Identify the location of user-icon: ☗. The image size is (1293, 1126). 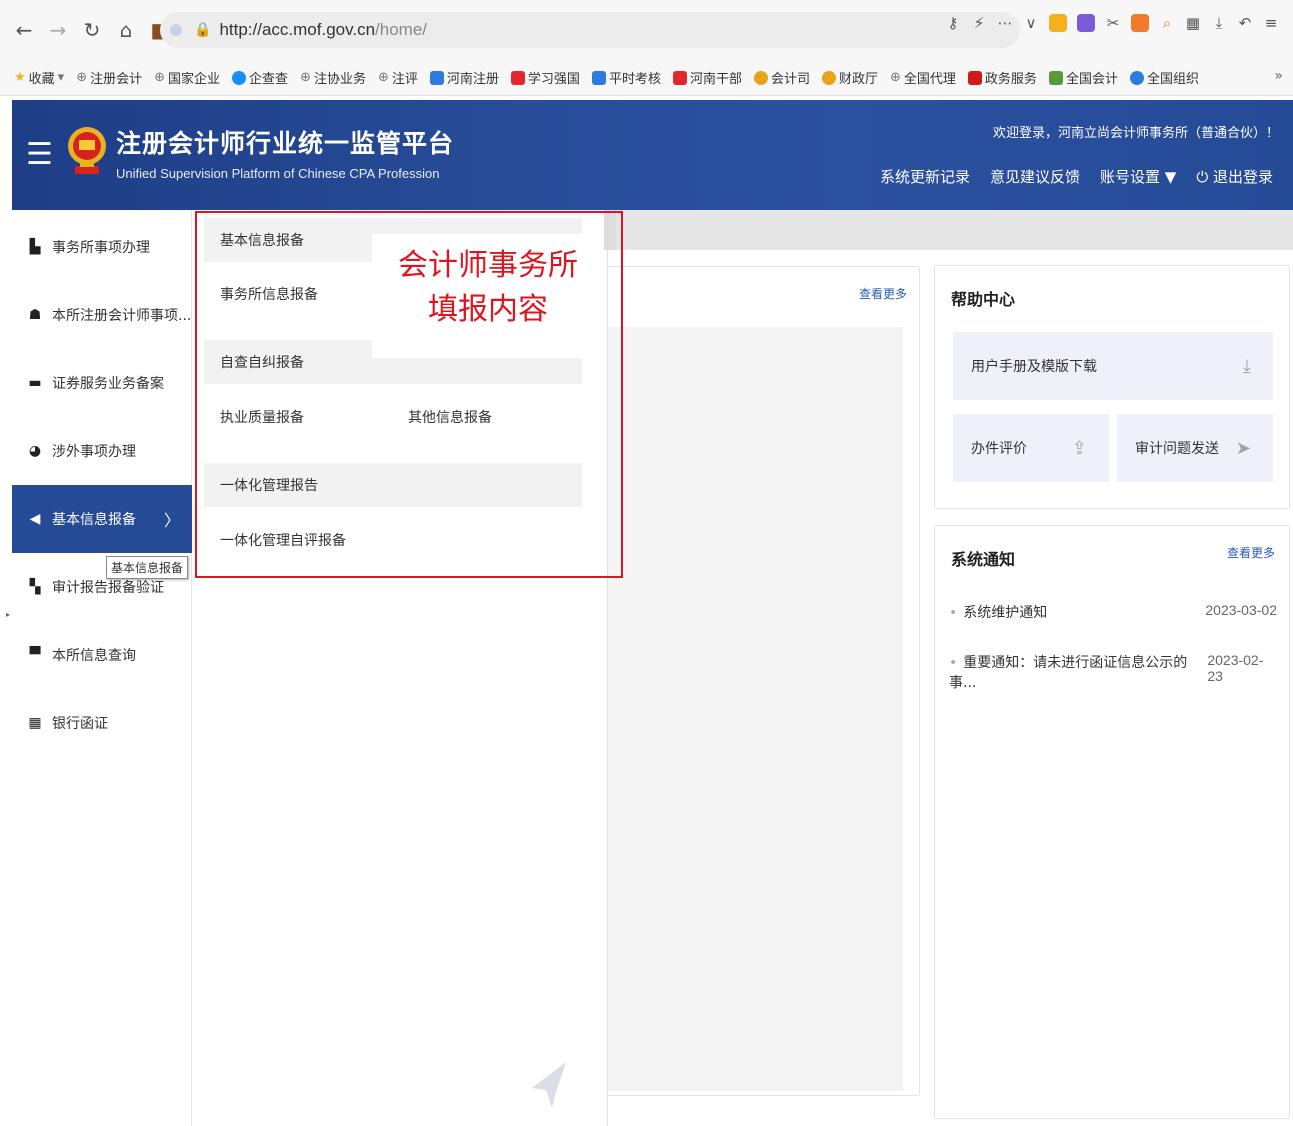
(35, 315).